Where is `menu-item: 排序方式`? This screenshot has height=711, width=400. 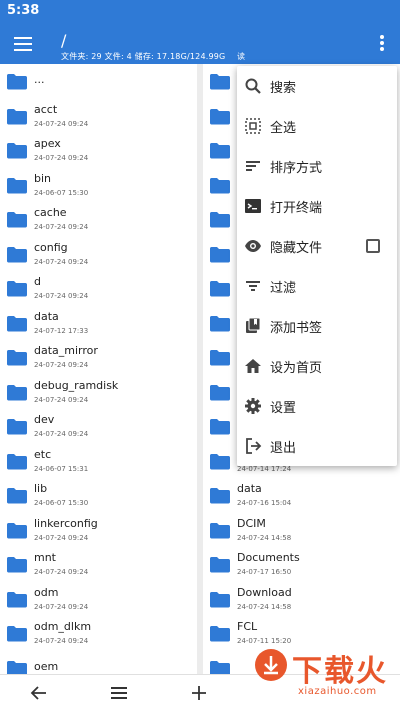 menu-item: 排序方式 is located at coordinates (317, 166).